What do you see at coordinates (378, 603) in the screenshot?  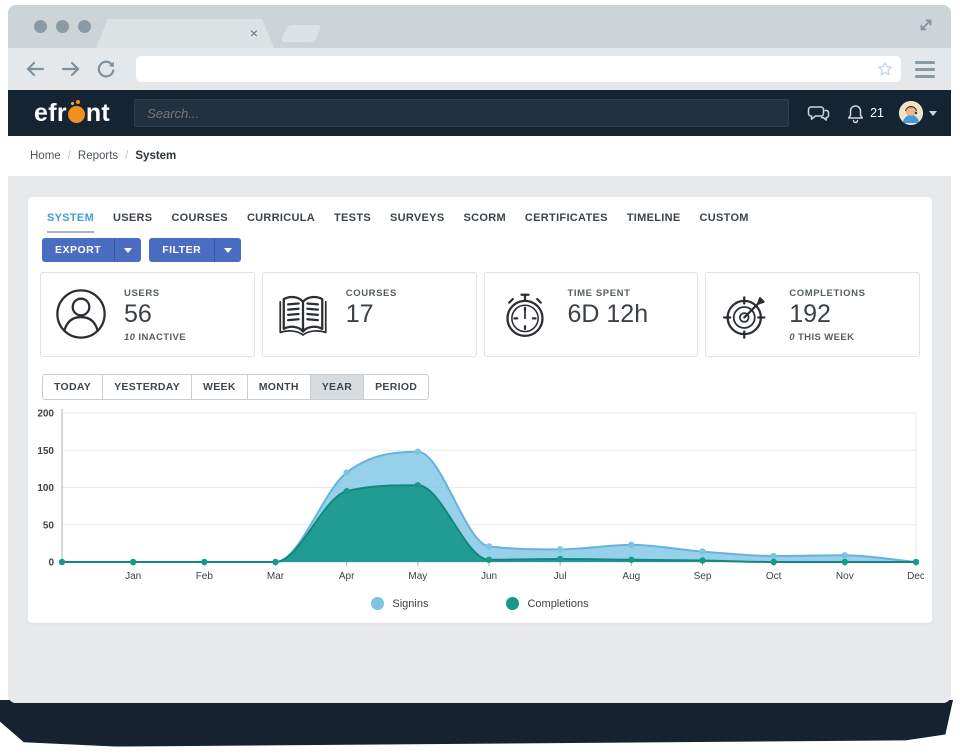 I see `signins-legend-dot-icon` at bounding box center [378, 603].